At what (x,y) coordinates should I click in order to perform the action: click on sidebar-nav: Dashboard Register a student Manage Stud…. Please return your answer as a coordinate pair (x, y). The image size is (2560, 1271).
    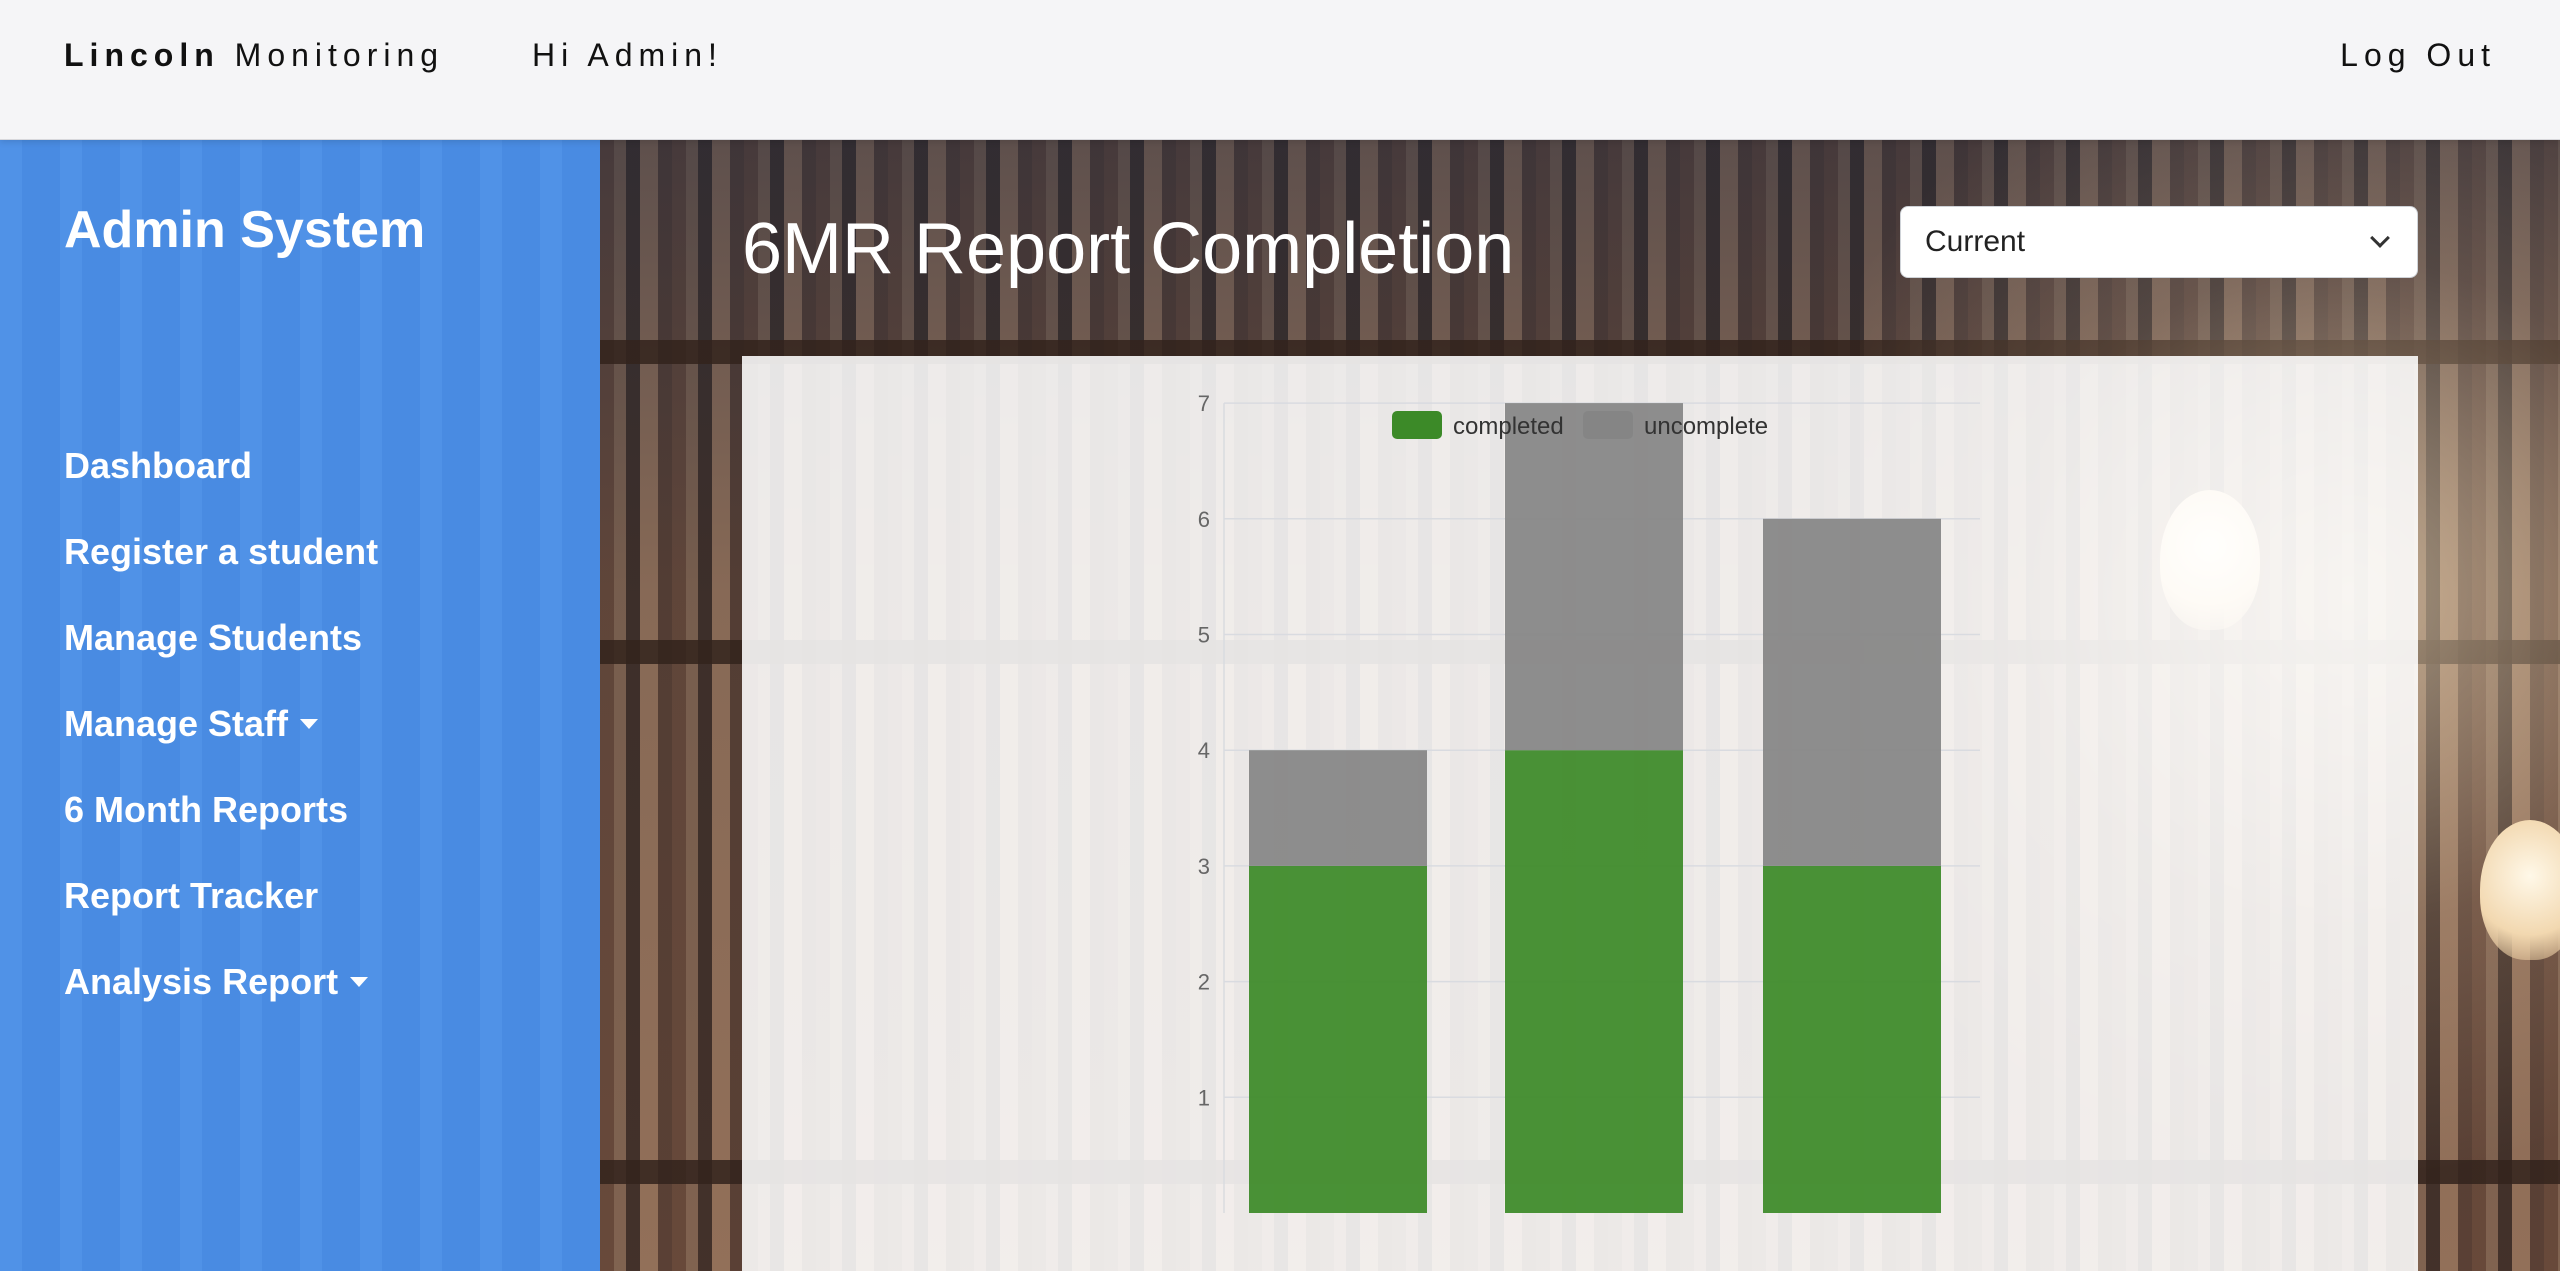
    Looking at the image, I should click on (221, 724).